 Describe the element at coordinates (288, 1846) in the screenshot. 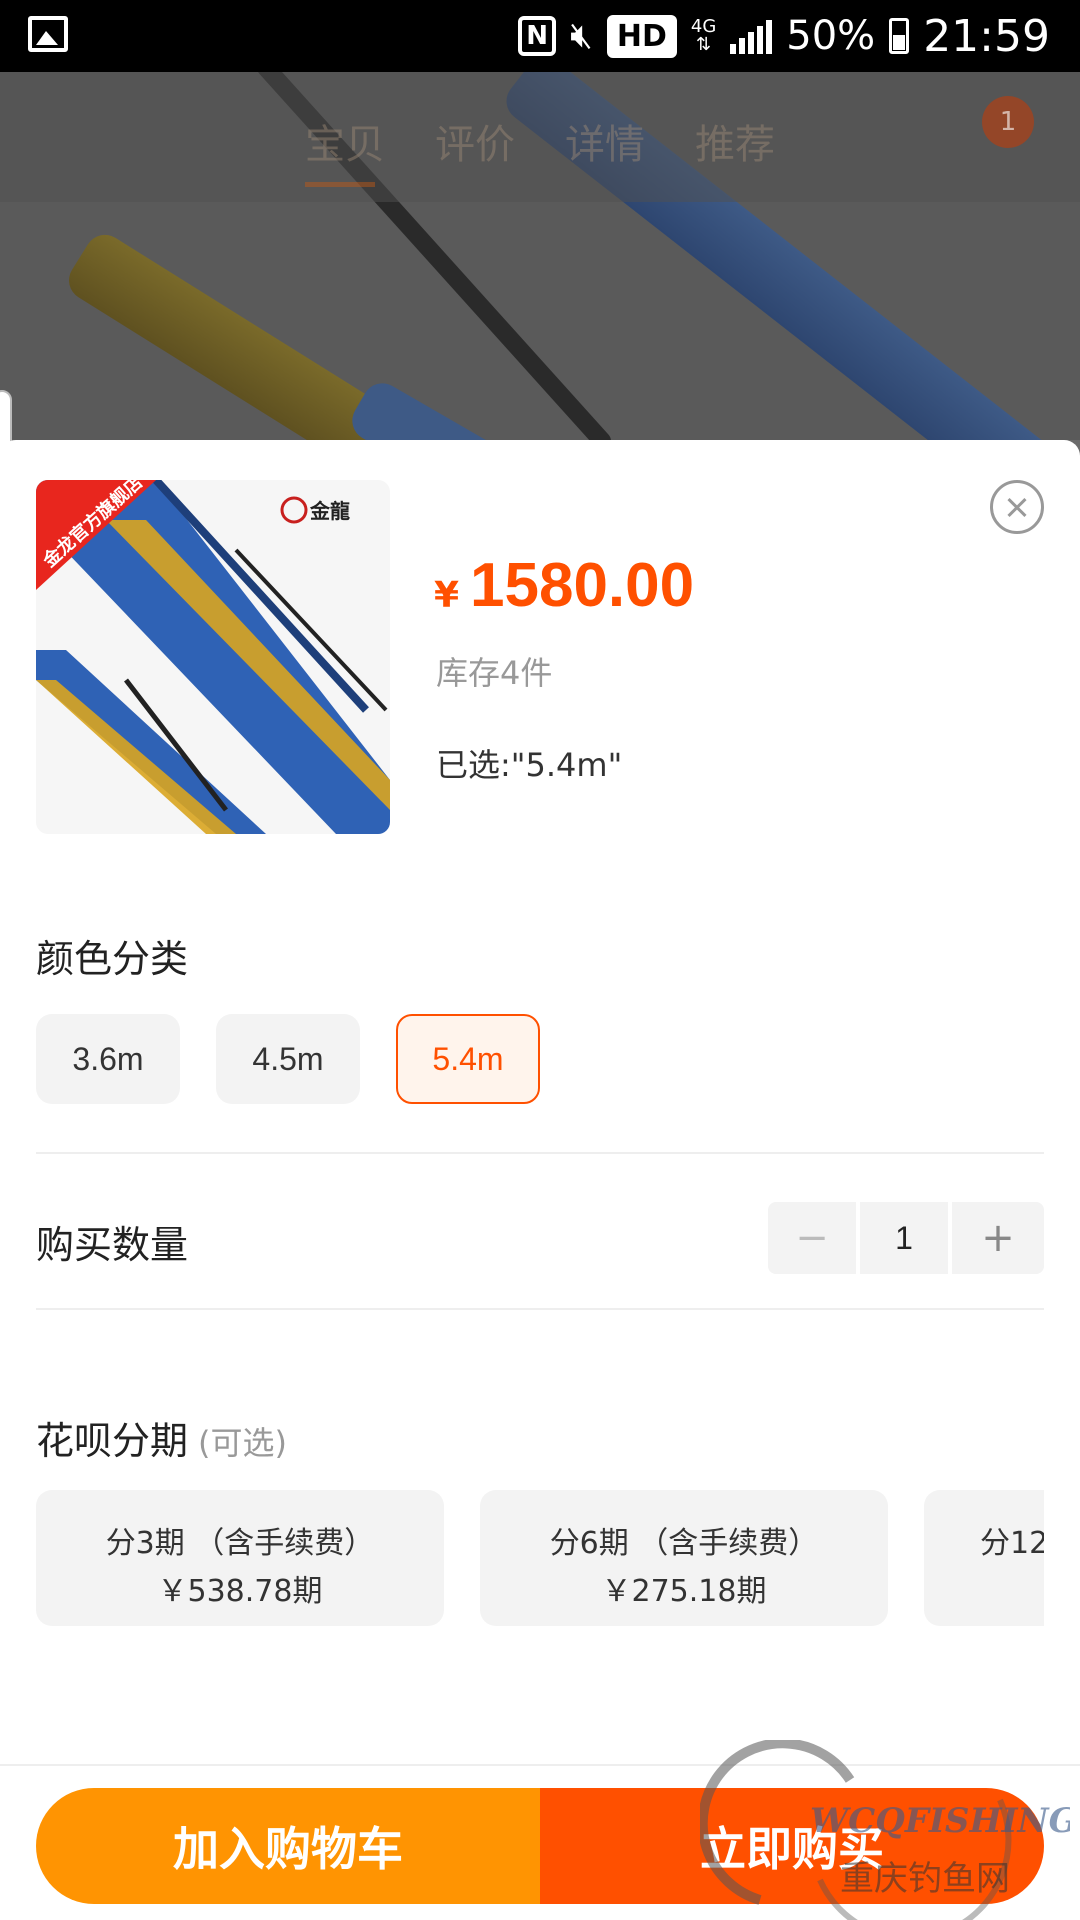

I see `add-to-cart-button: 加入购物车` at that location.